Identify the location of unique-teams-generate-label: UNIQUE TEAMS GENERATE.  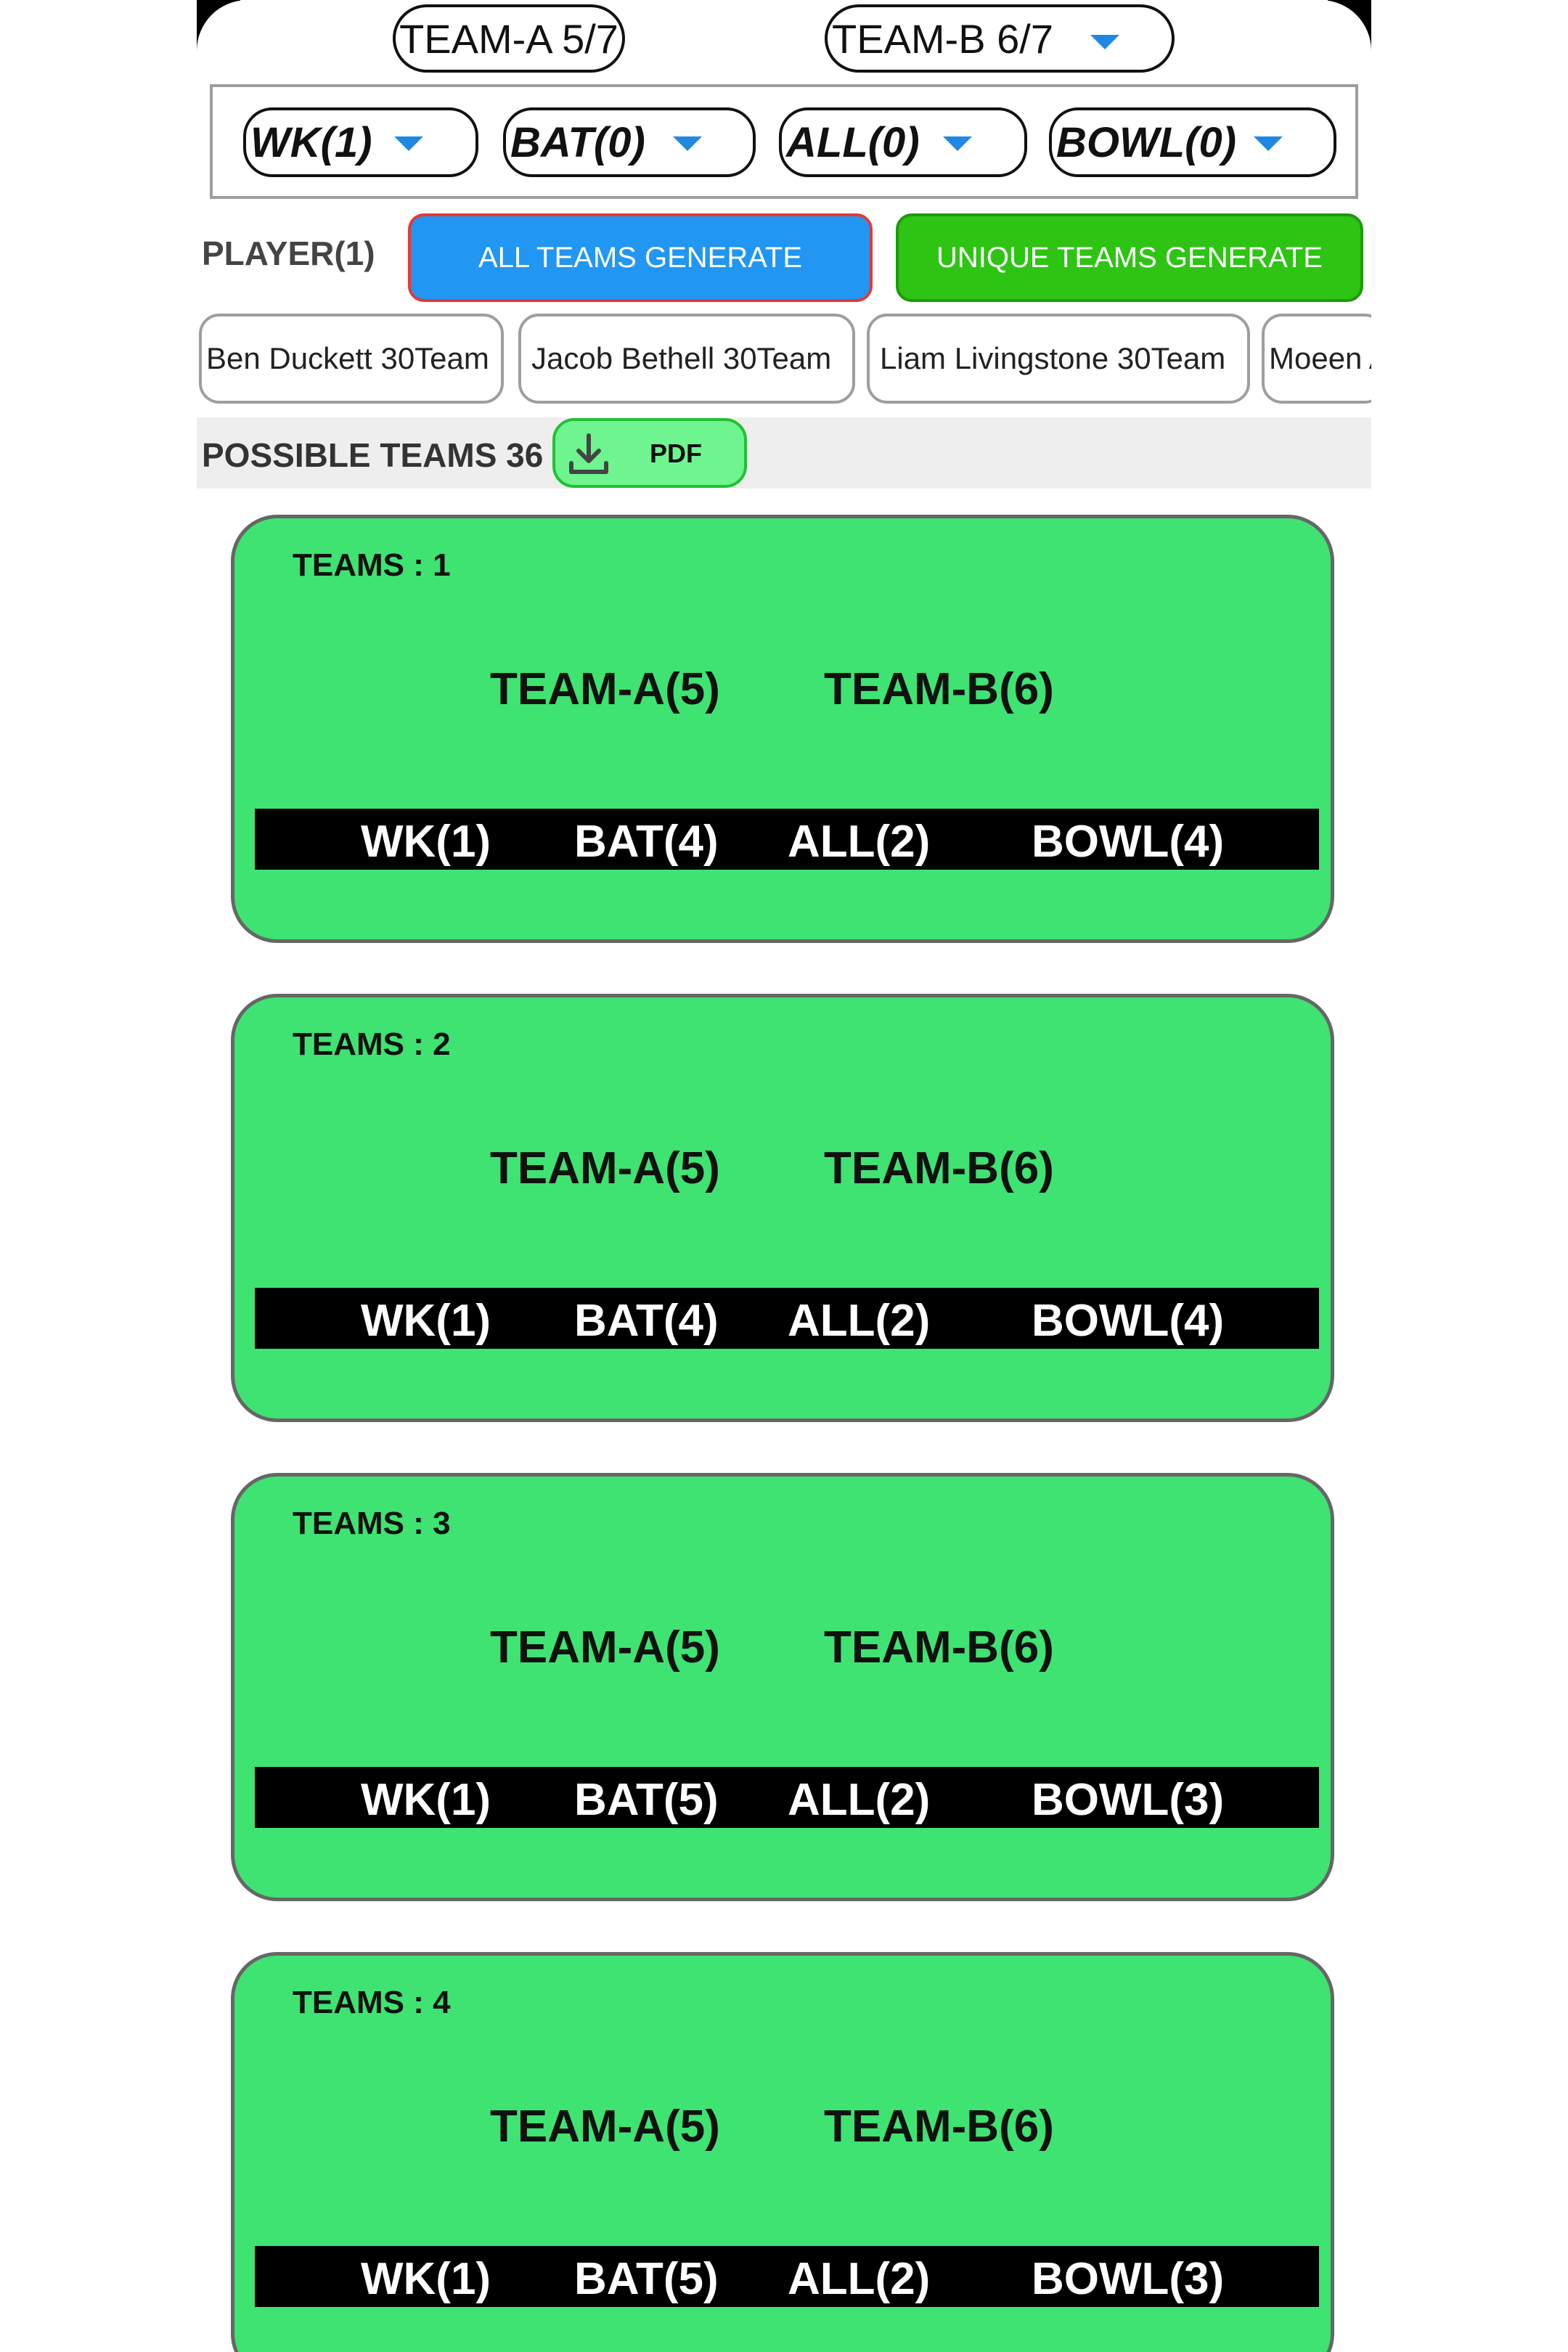
(1130, 257).